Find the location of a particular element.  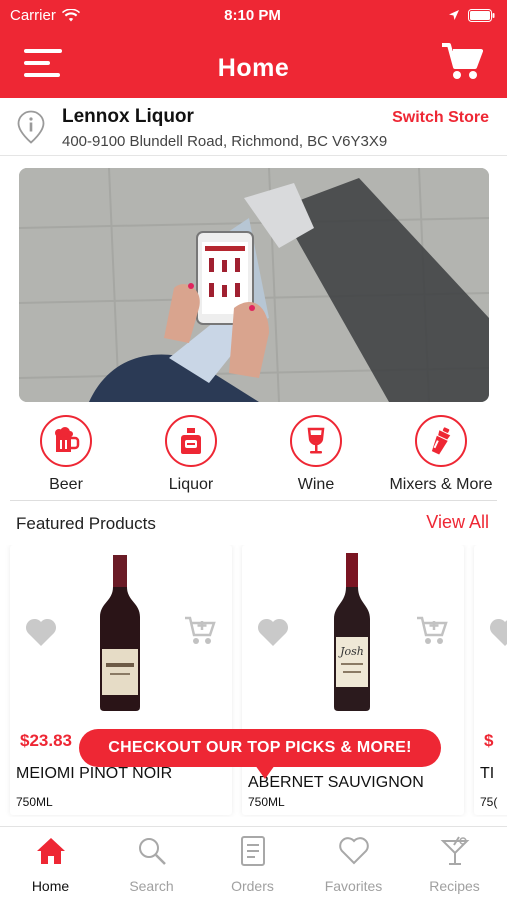

tab-label: Home is located at coordinates (50, 886).